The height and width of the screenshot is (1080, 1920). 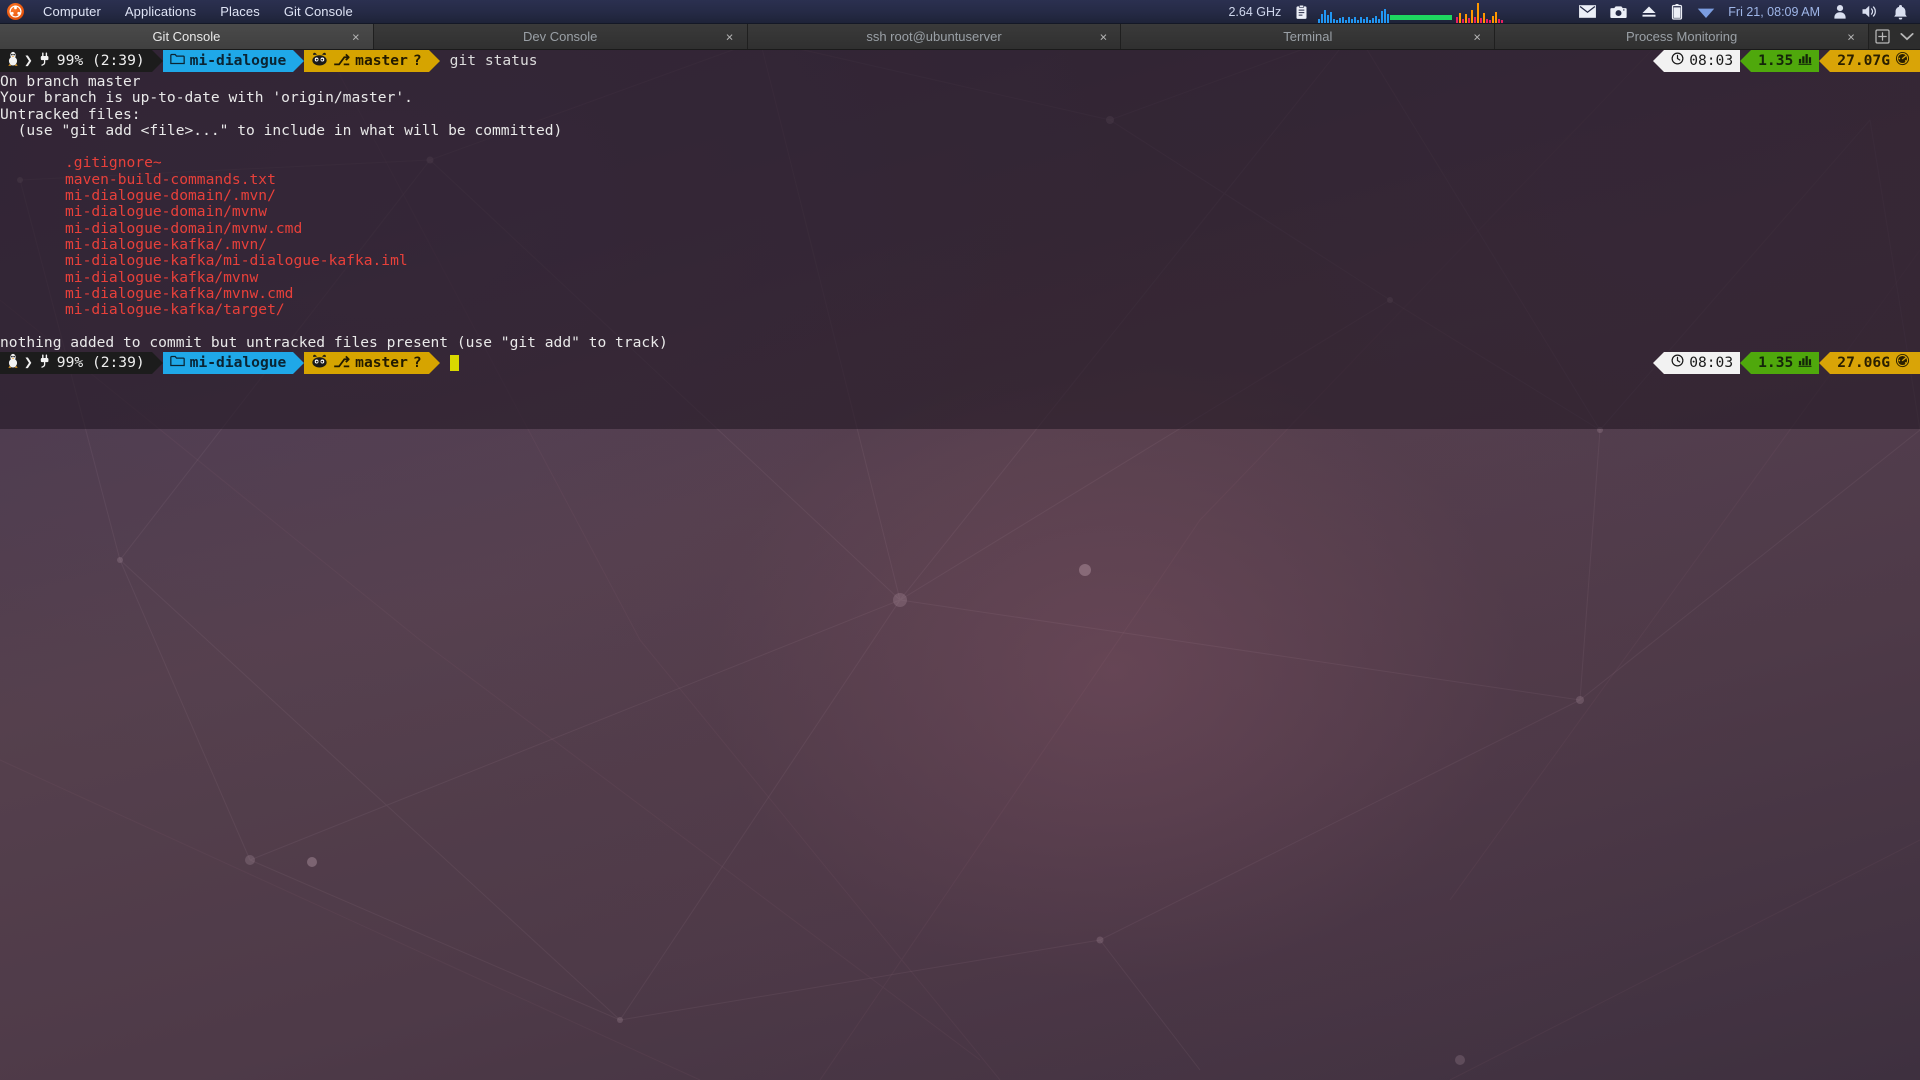 What do you see at coordinates (1894, 36) in the screenshot?
I see `tab-bar-buttons` at bounding box center [1894, 36].